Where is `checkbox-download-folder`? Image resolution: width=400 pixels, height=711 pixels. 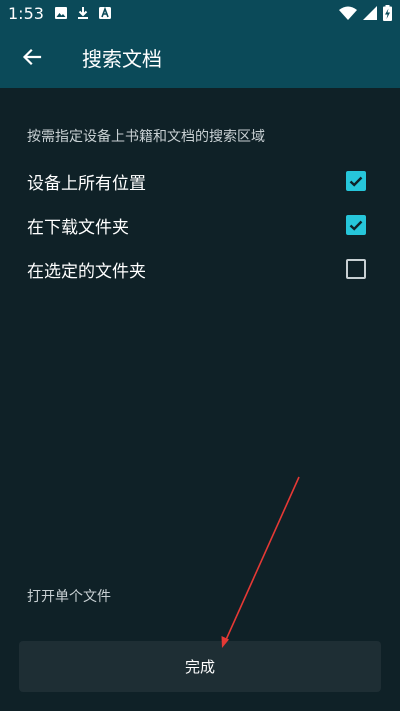 checkbox-download-folder is located at coordinates (356, 225).